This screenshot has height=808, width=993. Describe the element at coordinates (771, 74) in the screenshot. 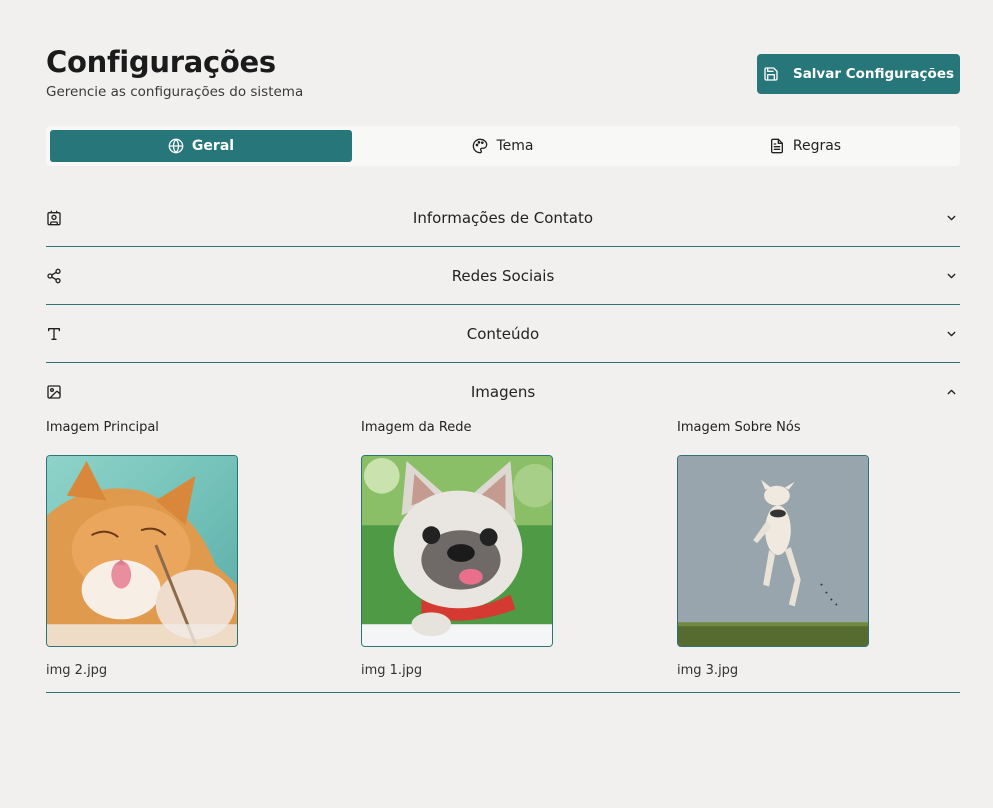

I see `save-icon` at that location.